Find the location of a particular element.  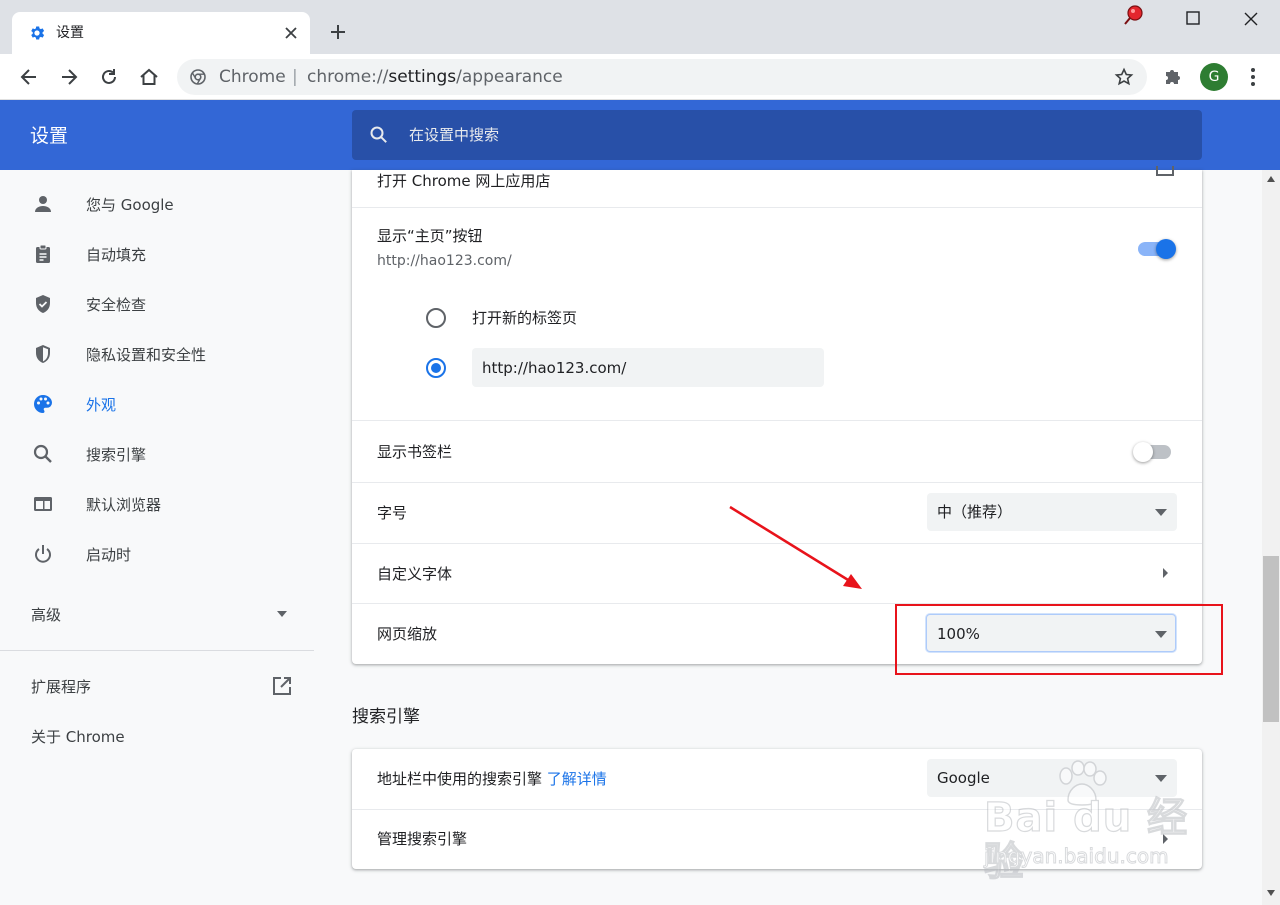

settings-search-input: 在设置中搜索 is located at coordinates (777, 135).